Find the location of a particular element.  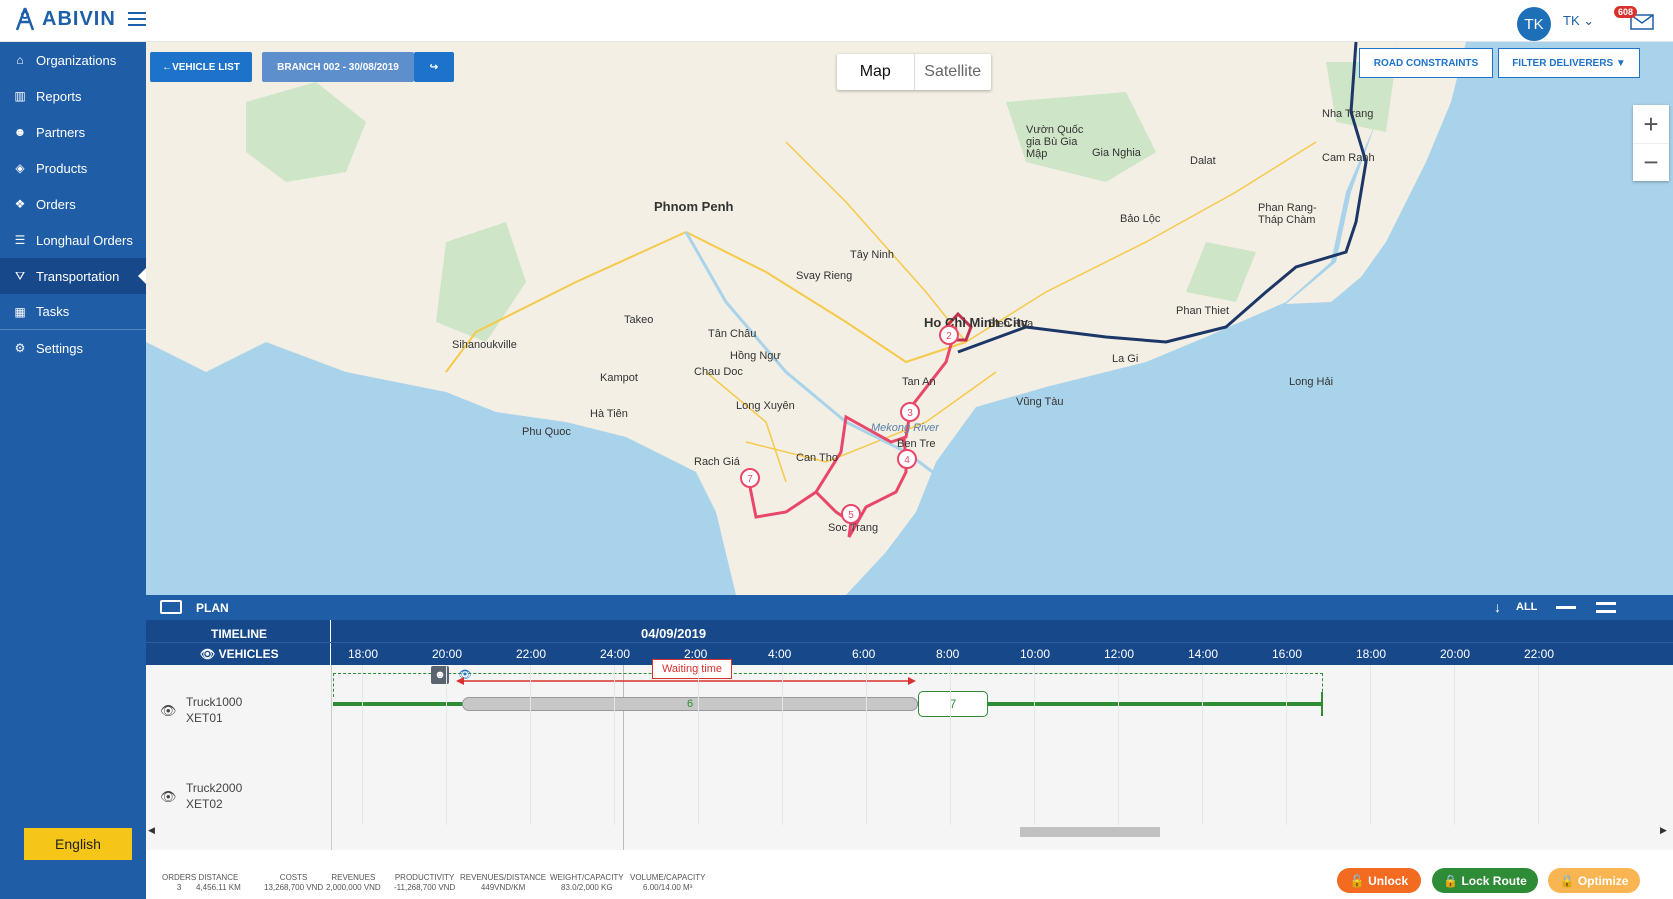

sidebar-item-tasks: ▦ Tasks is located at coordinates (73, 312).